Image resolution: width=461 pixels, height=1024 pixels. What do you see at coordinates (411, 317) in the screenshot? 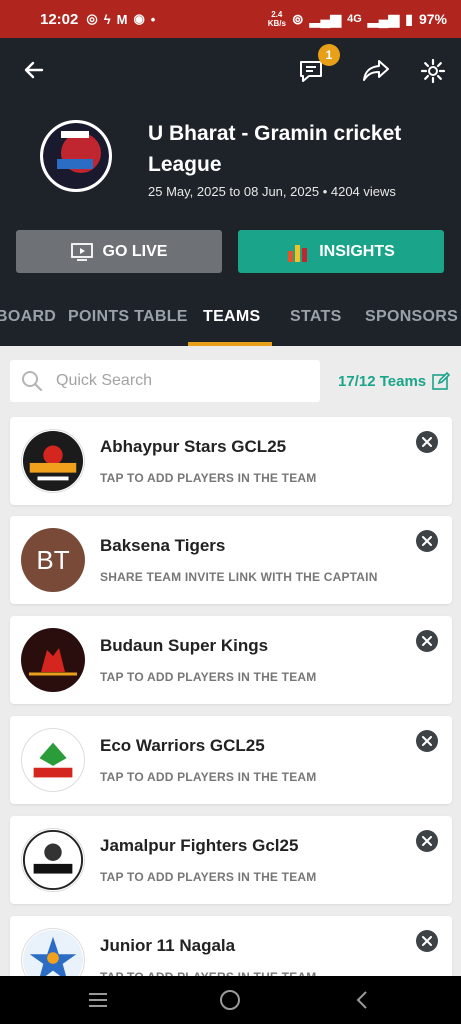
I see `tab-sponsors: SPONSORS` at bounding box center [411, 317].